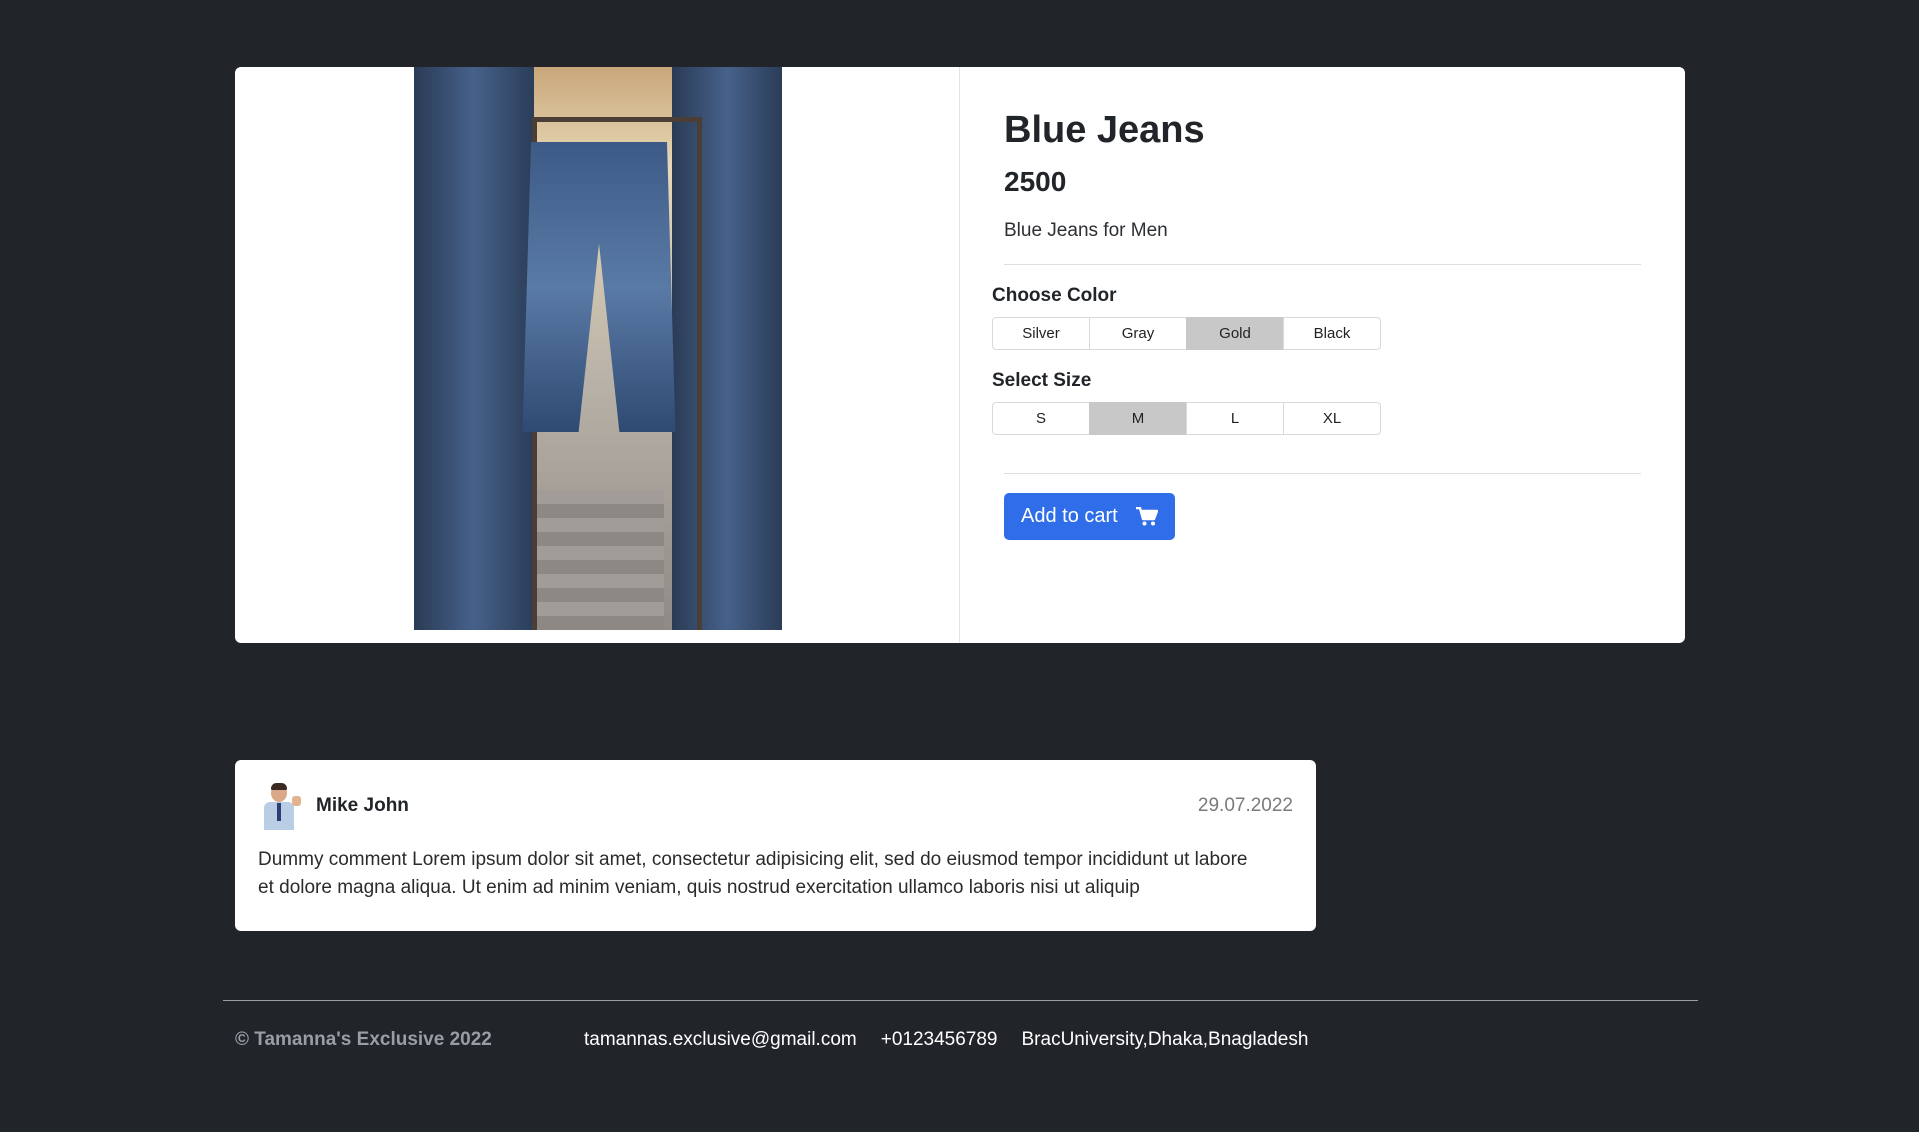 Image resolution: width=1919 pixels, height=1132 pixels. Describe the element at coordinates (1235, 333) in the screenshot. I see `color-option-gold: Gold` at that location.